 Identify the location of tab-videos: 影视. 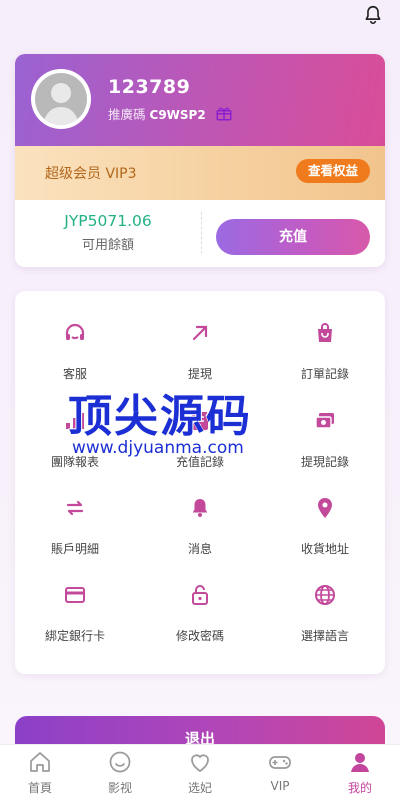
(120, 772).